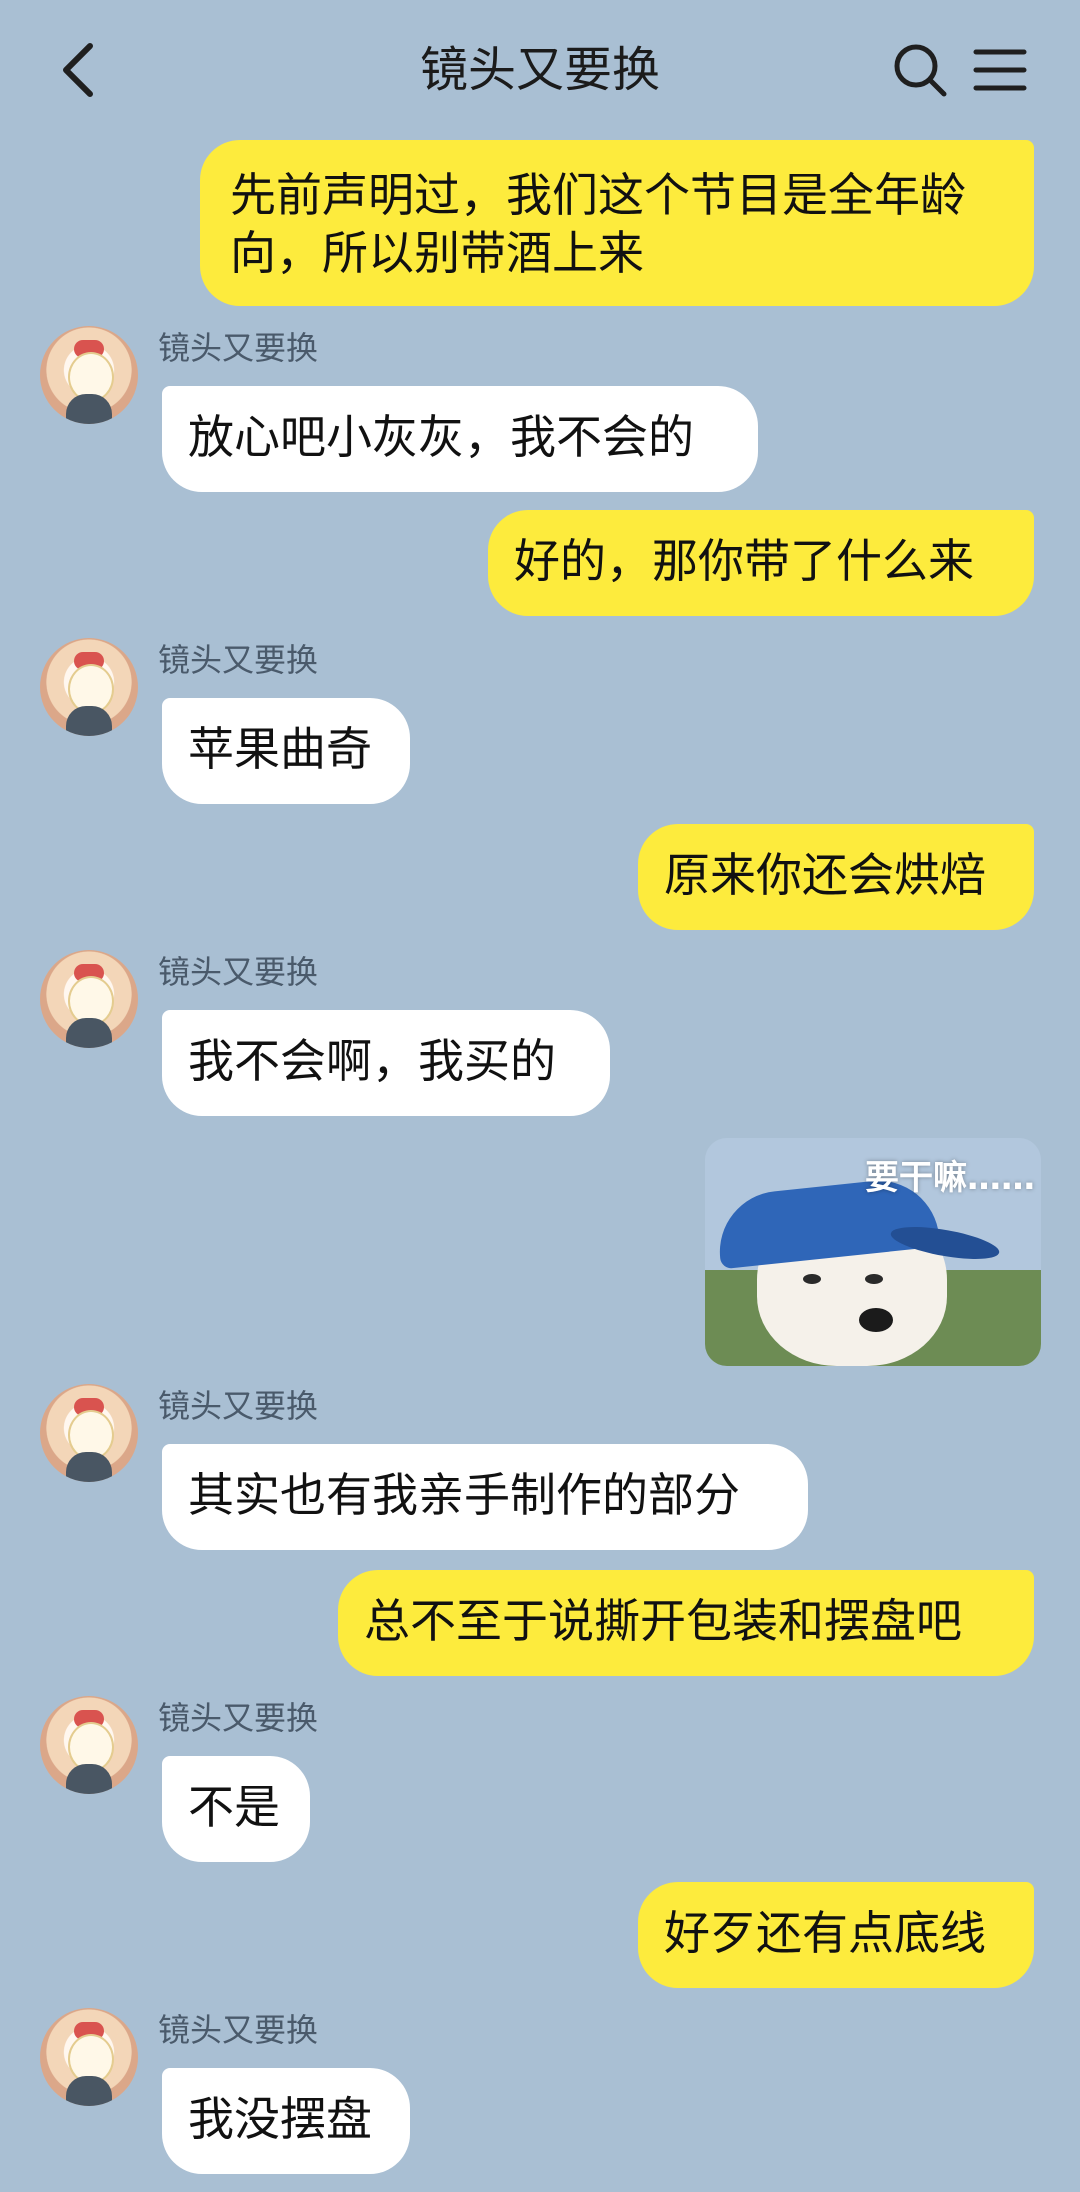 The image size is (1080, 2192). Describe the element at coordinates (280, 2119) in the screenshot. I see `message-text: 我没摆盘` at that location.